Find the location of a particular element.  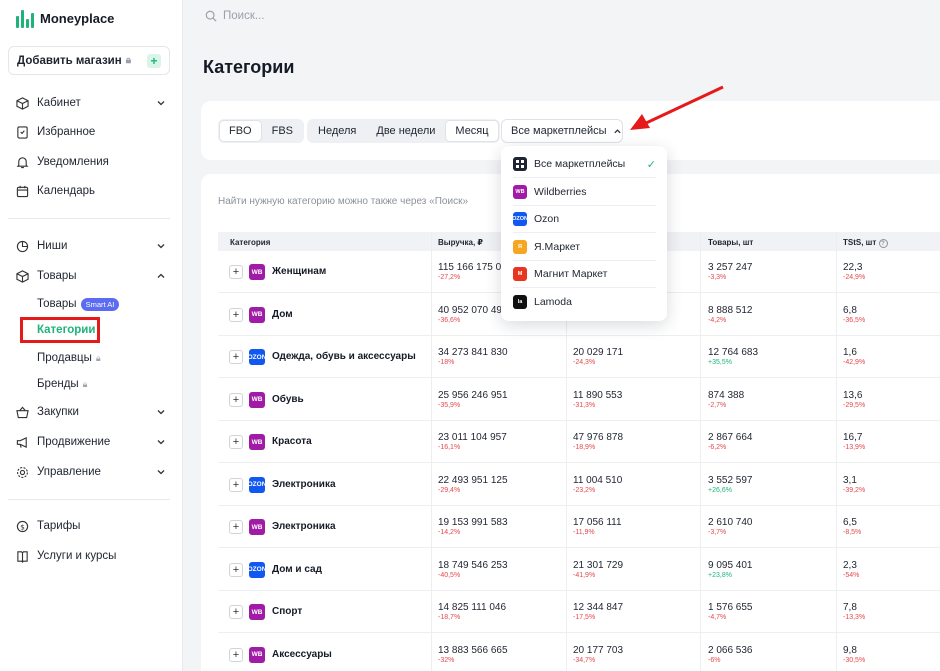

basket-icon is located at coordinates (22, 412).